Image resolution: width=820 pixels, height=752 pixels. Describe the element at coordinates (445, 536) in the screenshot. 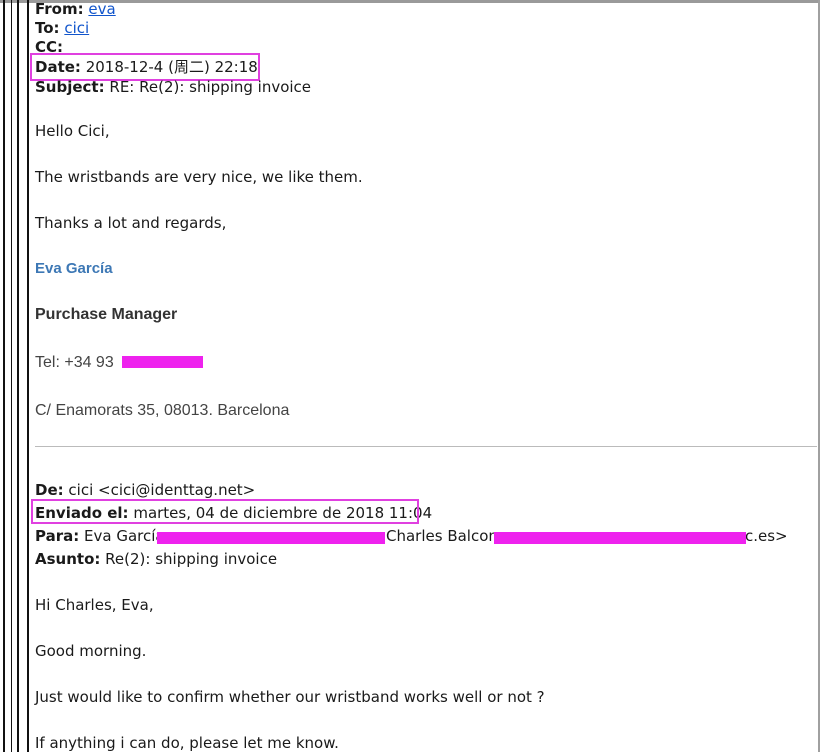

I see `para-recipient-2: Charles Balcom` at that location.